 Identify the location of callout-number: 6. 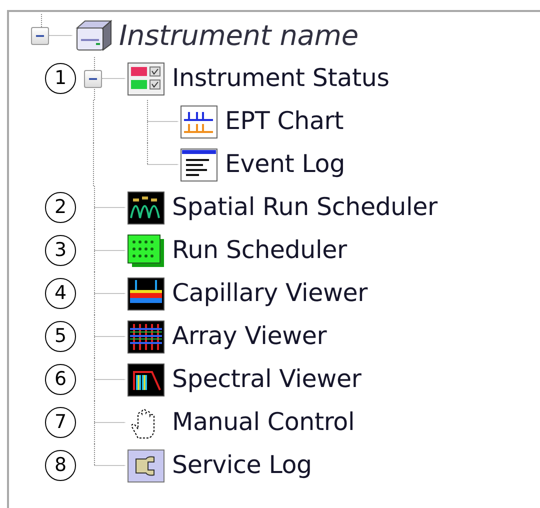
(60, 379).